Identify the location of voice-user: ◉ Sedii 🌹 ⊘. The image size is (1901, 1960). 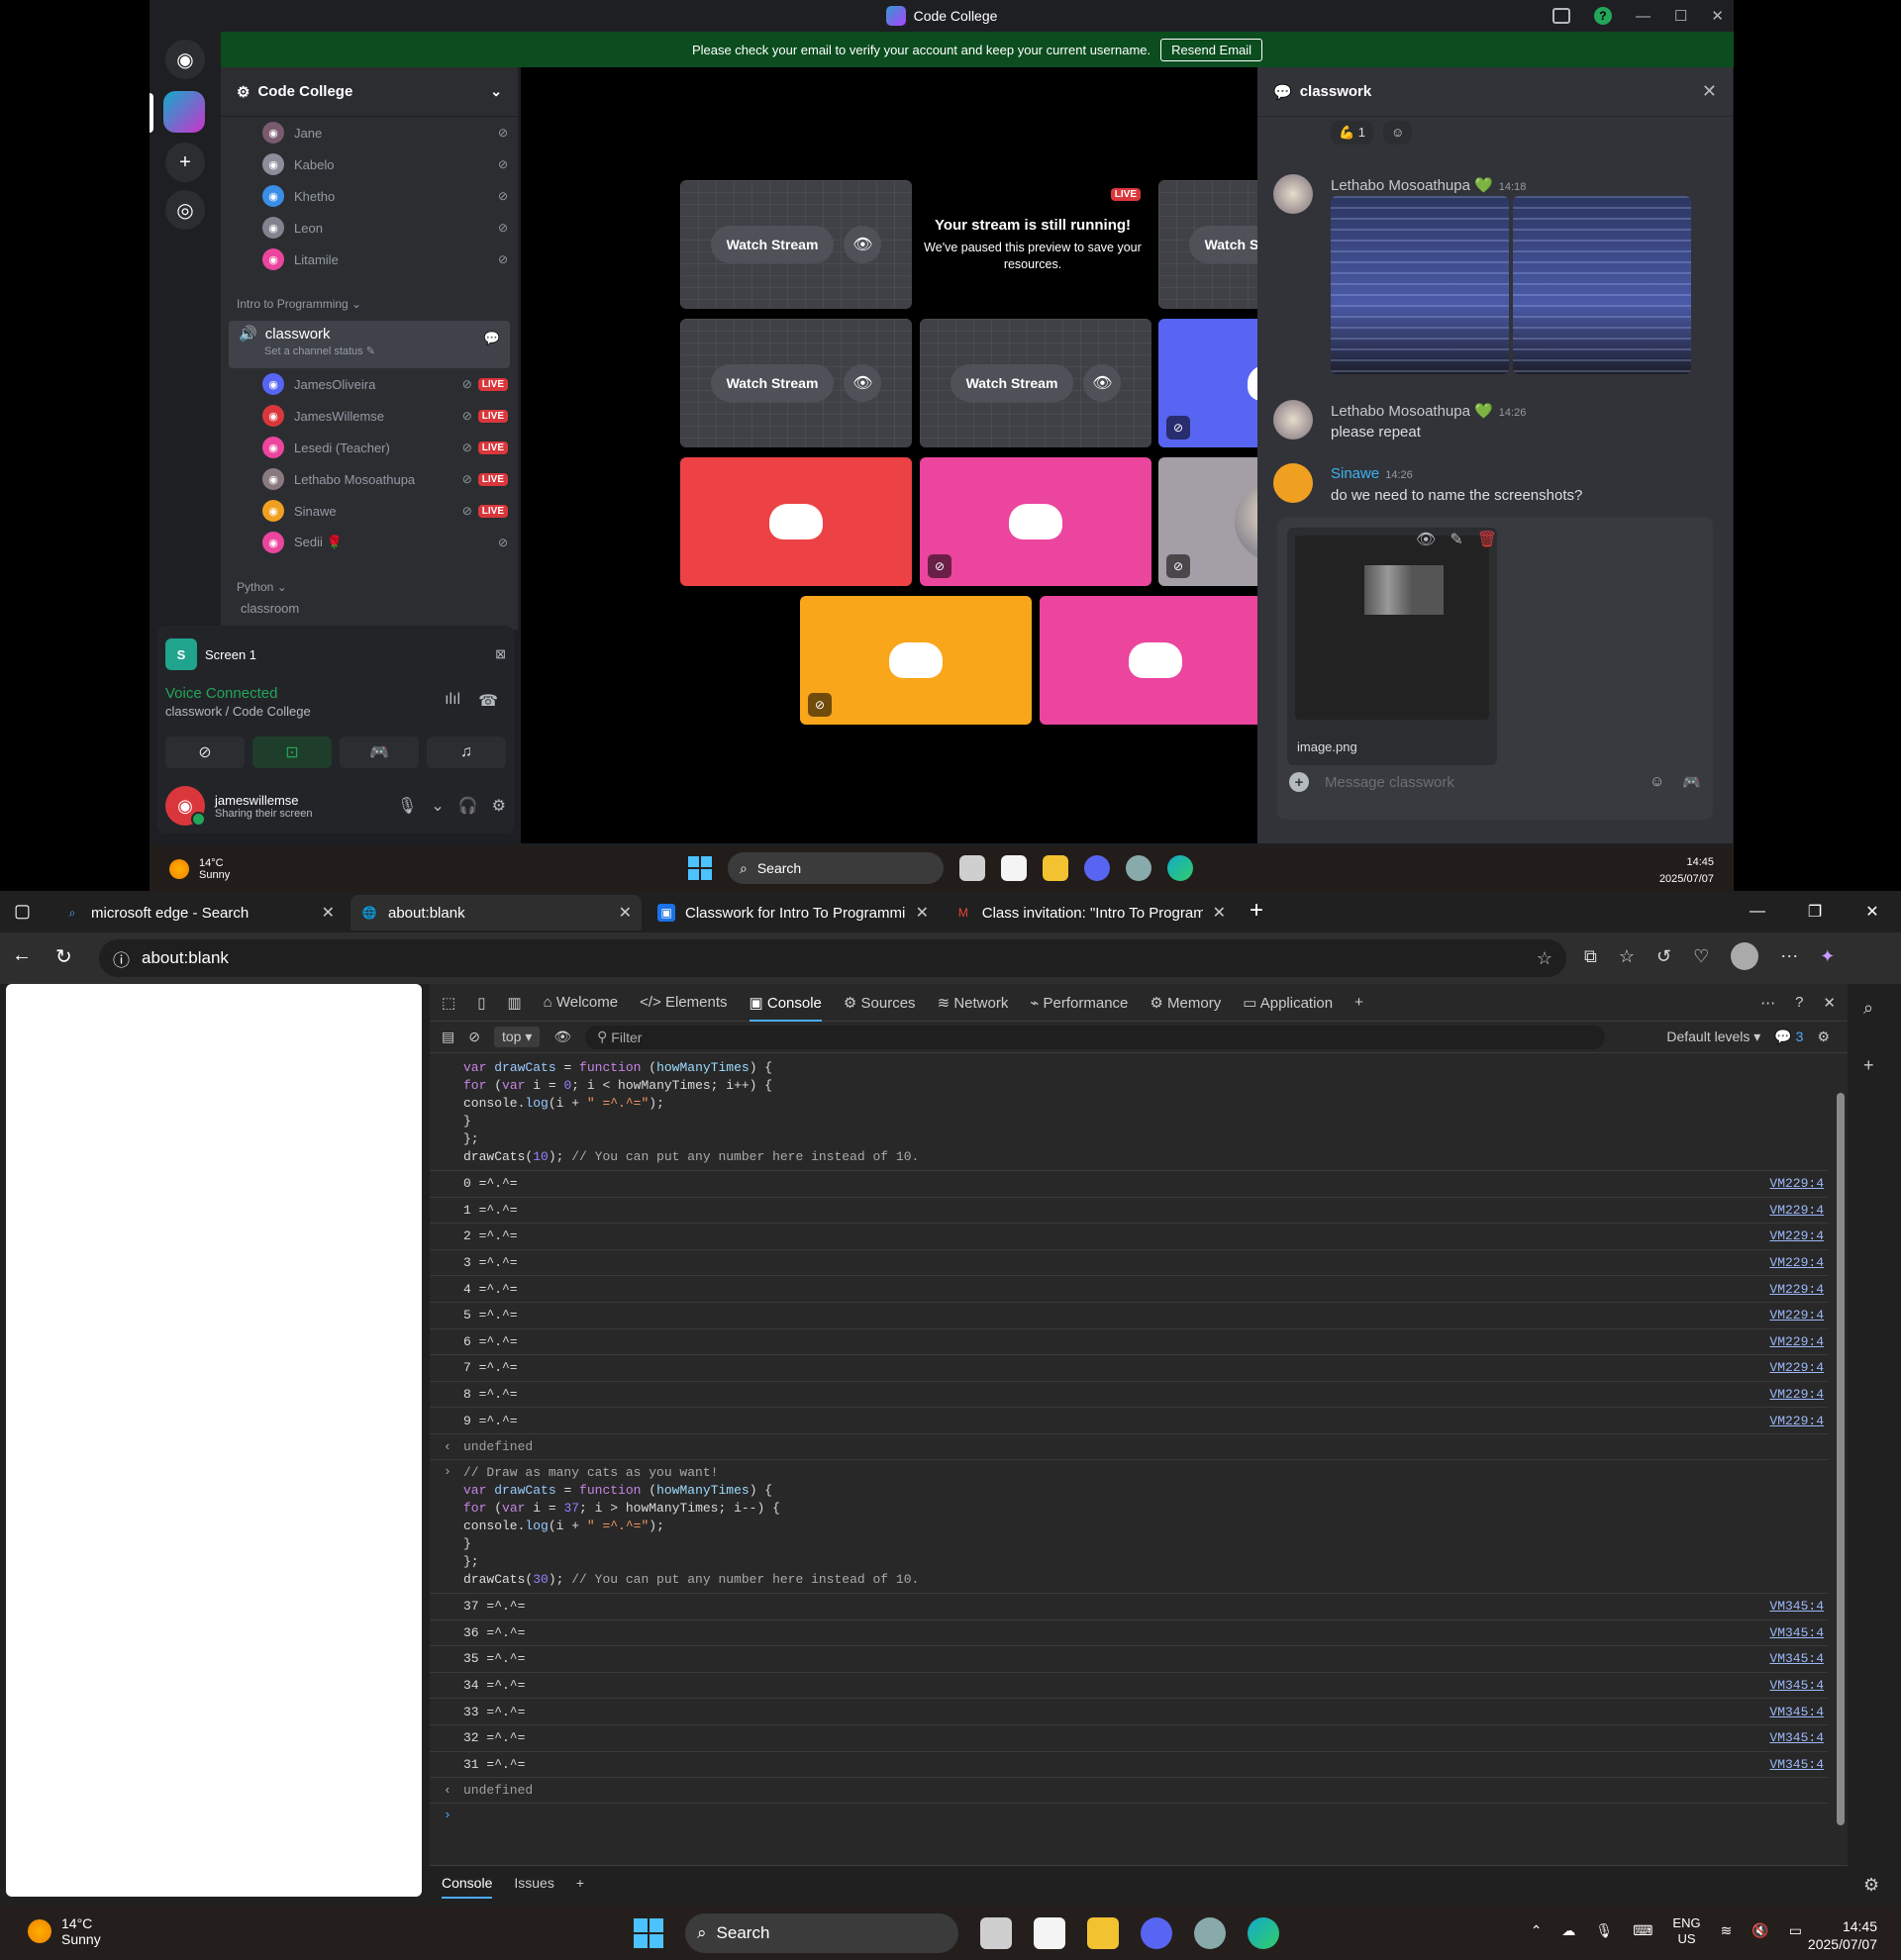
(369, 542).